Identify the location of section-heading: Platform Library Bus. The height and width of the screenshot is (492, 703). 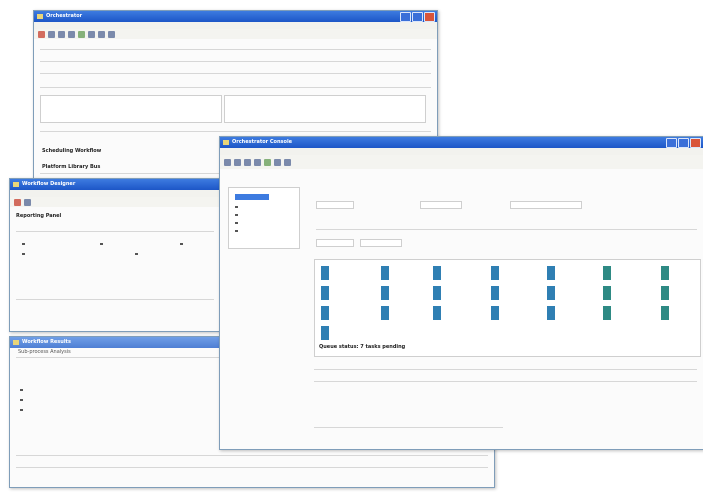
(71, 167).